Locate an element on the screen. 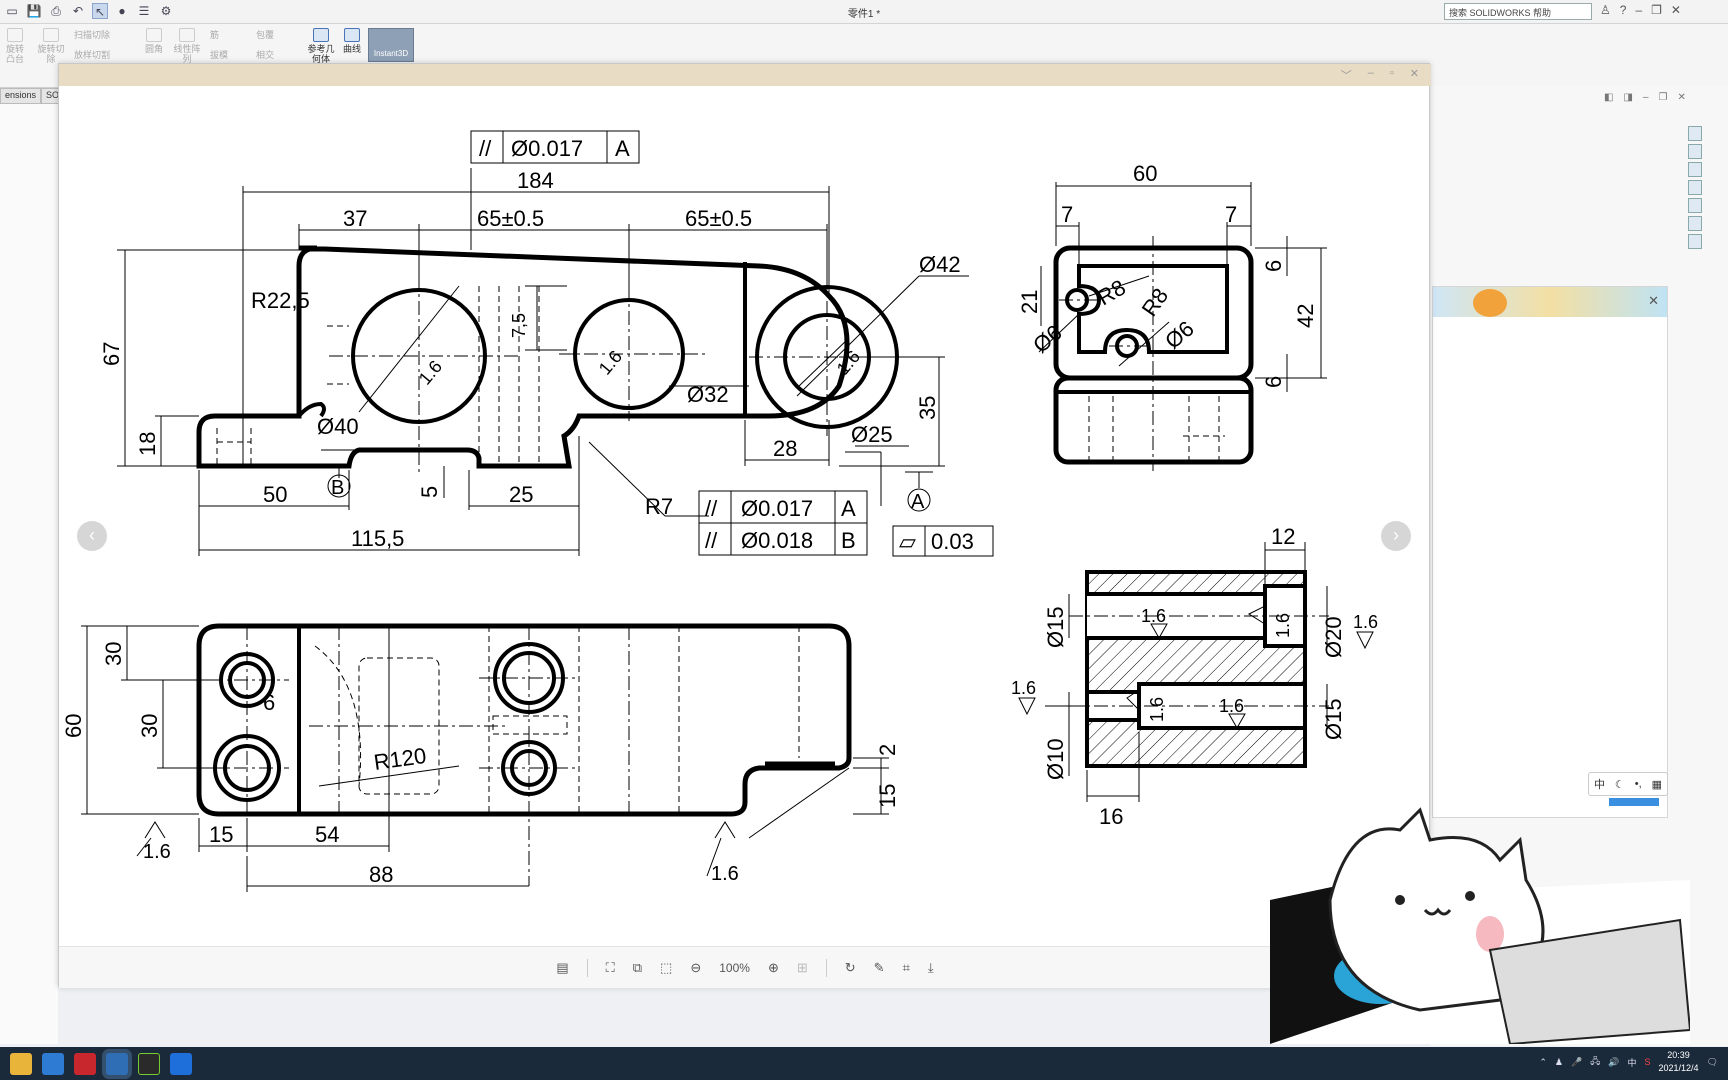 This screenshot has height=1080, width=1728. network-icon: 🖧 is located at coordinates (1595, 1062).